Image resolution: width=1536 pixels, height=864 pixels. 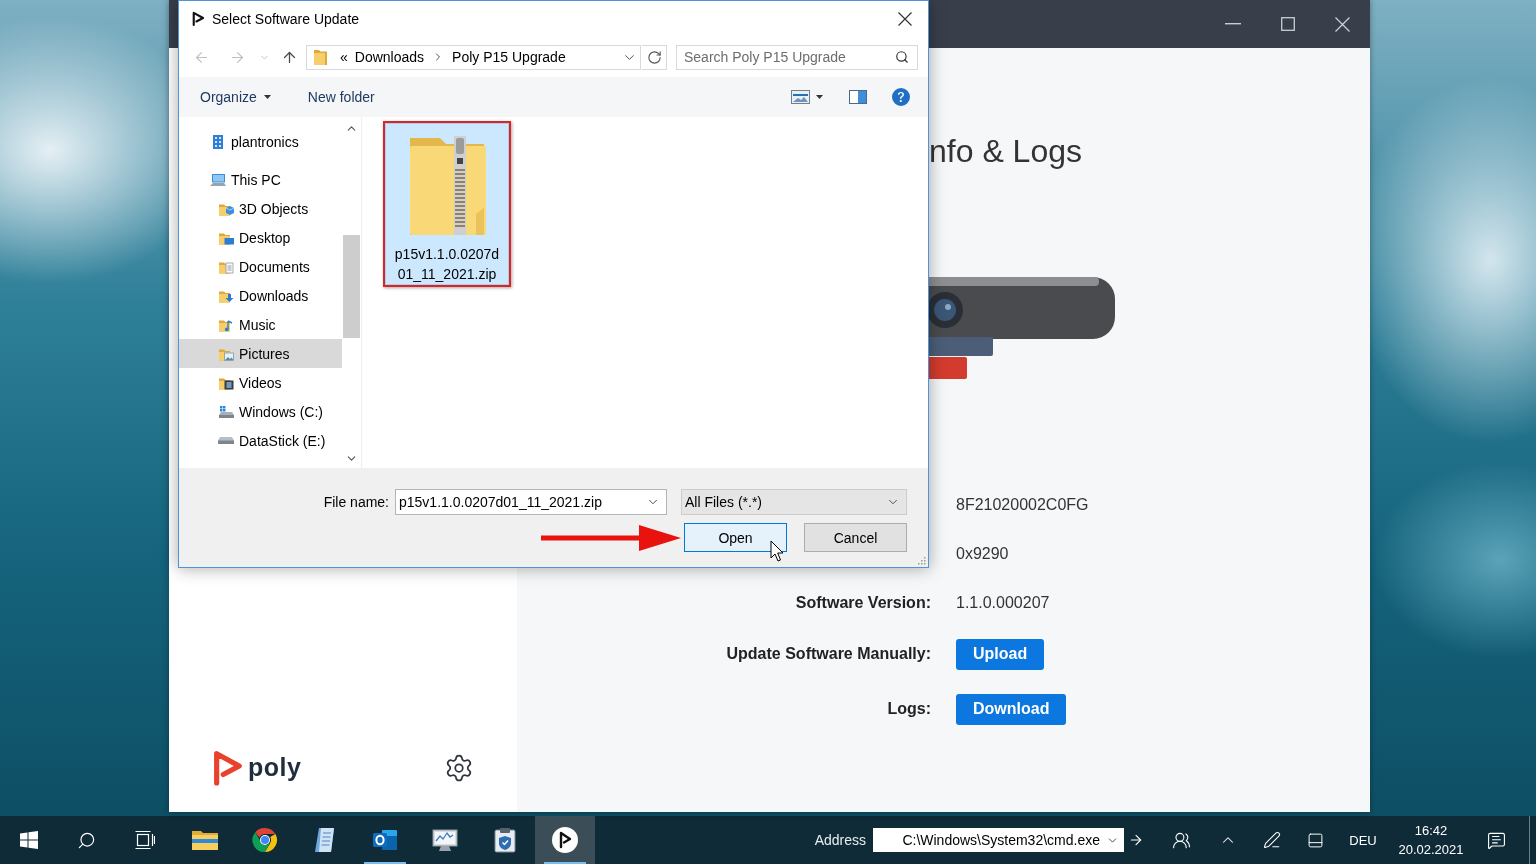 I want to click on dialog-title: Select Software Update, so click(x=286, y=19).